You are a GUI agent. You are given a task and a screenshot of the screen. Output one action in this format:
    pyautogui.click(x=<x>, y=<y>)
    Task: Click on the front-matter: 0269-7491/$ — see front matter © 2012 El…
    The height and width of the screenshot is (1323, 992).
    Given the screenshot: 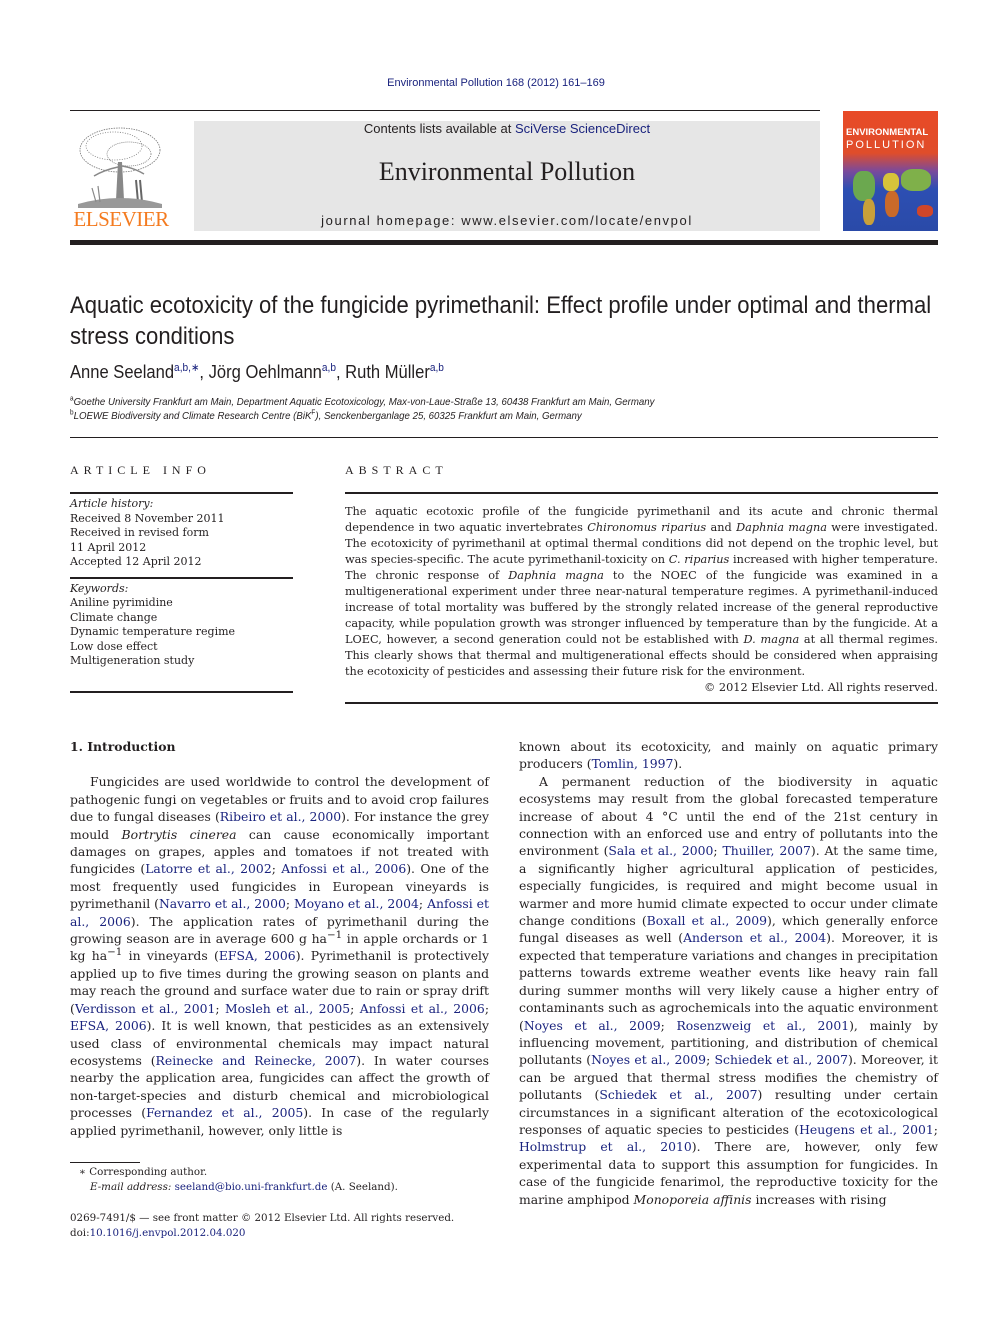 What is the action you would take?
    pyautogui.click(x=285, y=1226)
    